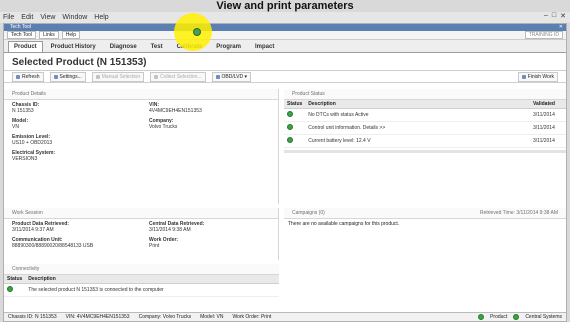 Image resolution: width=570 pixels, height=322 pixels. I want to click on finish-work-button: Finish Work, so click(537, 76).